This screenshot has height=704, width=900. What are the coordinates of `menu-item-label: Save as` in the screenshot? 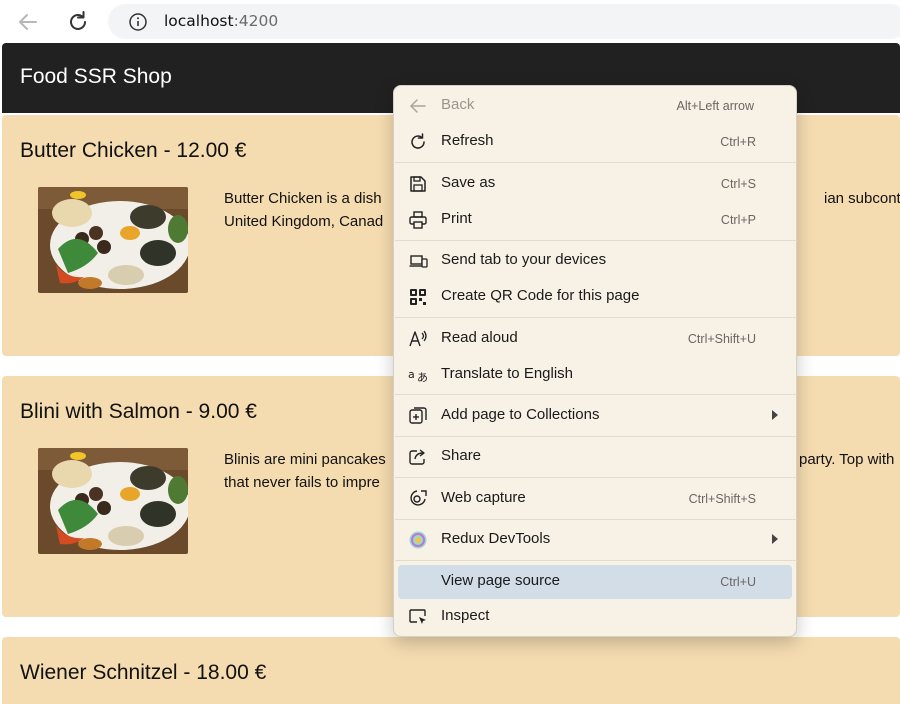 It's located at (468, 182).